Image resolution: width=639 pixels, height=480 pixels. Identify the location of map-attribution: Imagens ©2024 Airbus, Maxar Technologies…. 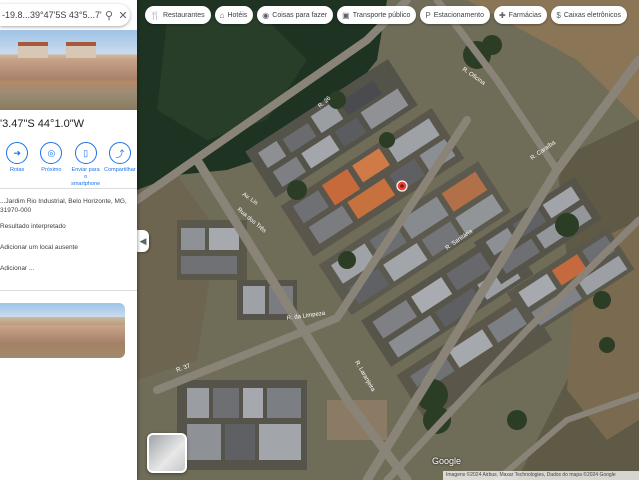
(541, 475).